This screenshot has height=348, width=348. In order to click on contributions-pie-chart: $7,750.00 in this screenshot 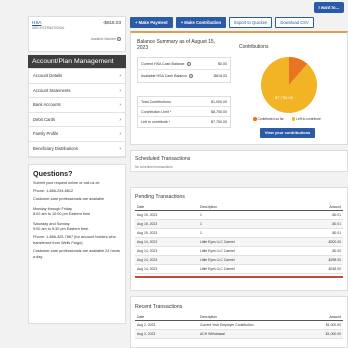, I will do `click(289, 85)`.